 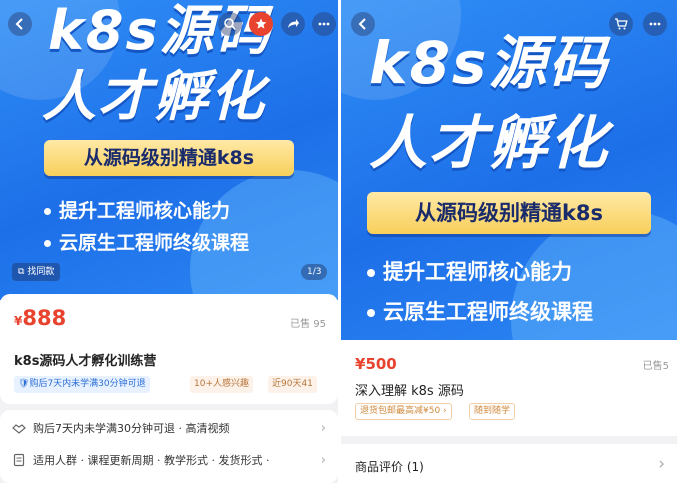 What do you see at coordinates (489, 63) in the screenshot?
I see `banner-headline-1: k8s源码` at bounding box center [489, 63].